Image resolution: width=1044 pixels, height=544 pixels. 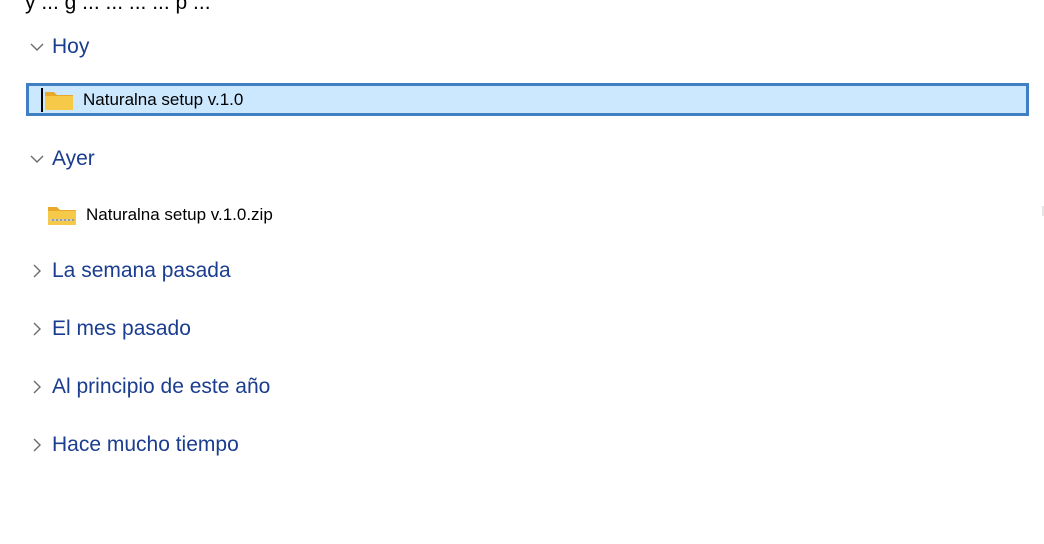 I want to click on group-header-la-semana-pasada: La semana pasada, so click(x=128, y=271).